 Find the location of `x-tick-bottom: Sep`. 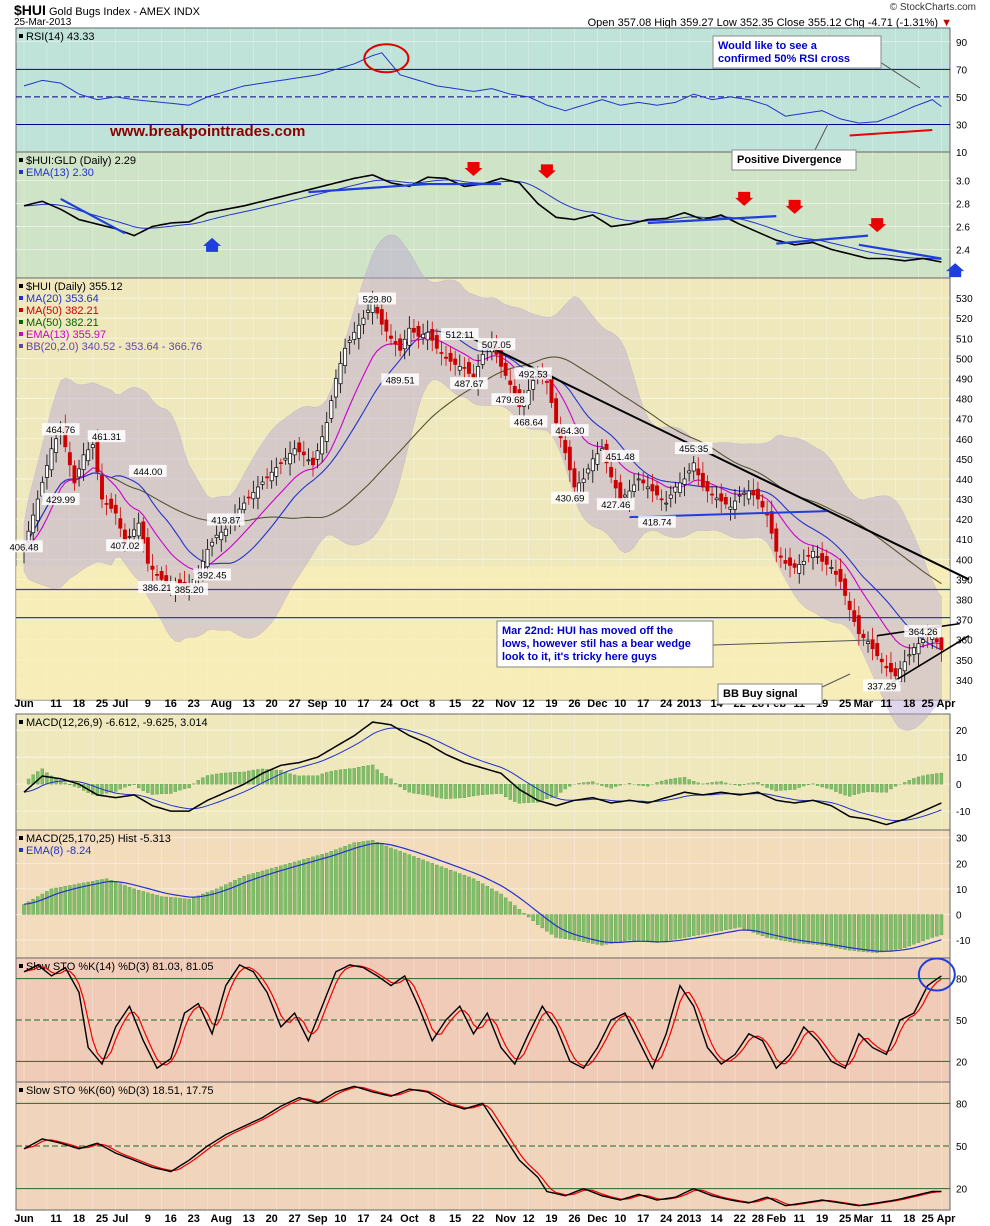

x-tick-bottom: Sep is located at coordinates (317, 1219).